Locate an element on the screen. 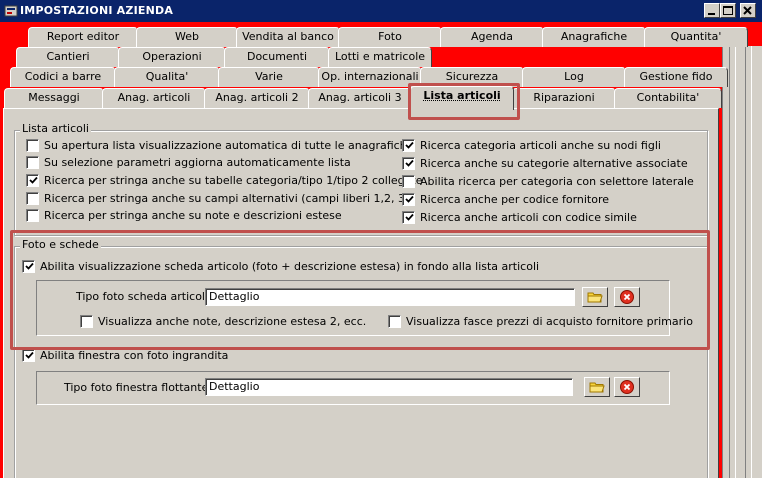 The width and height of the screenshot is (762, 478). close-button is located at coordinates (748, 10).